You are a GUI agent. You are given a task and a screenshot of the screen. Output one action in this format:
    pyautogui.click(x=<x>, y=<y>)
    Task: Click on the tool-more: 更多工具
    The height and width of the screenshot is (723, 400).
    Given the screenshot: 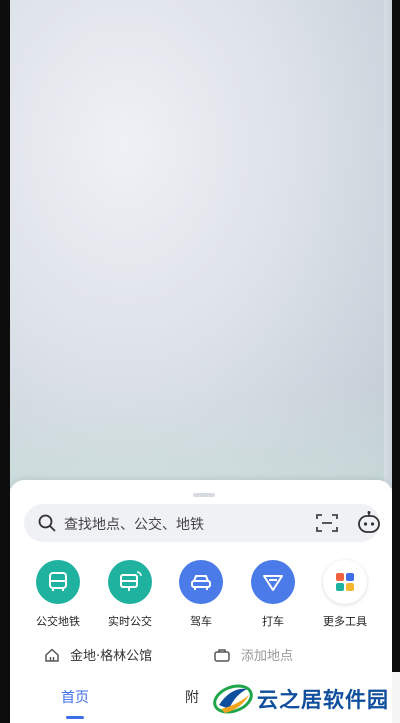 What is the action you would take?
    pyautogui.click(x=345, y=594)
    